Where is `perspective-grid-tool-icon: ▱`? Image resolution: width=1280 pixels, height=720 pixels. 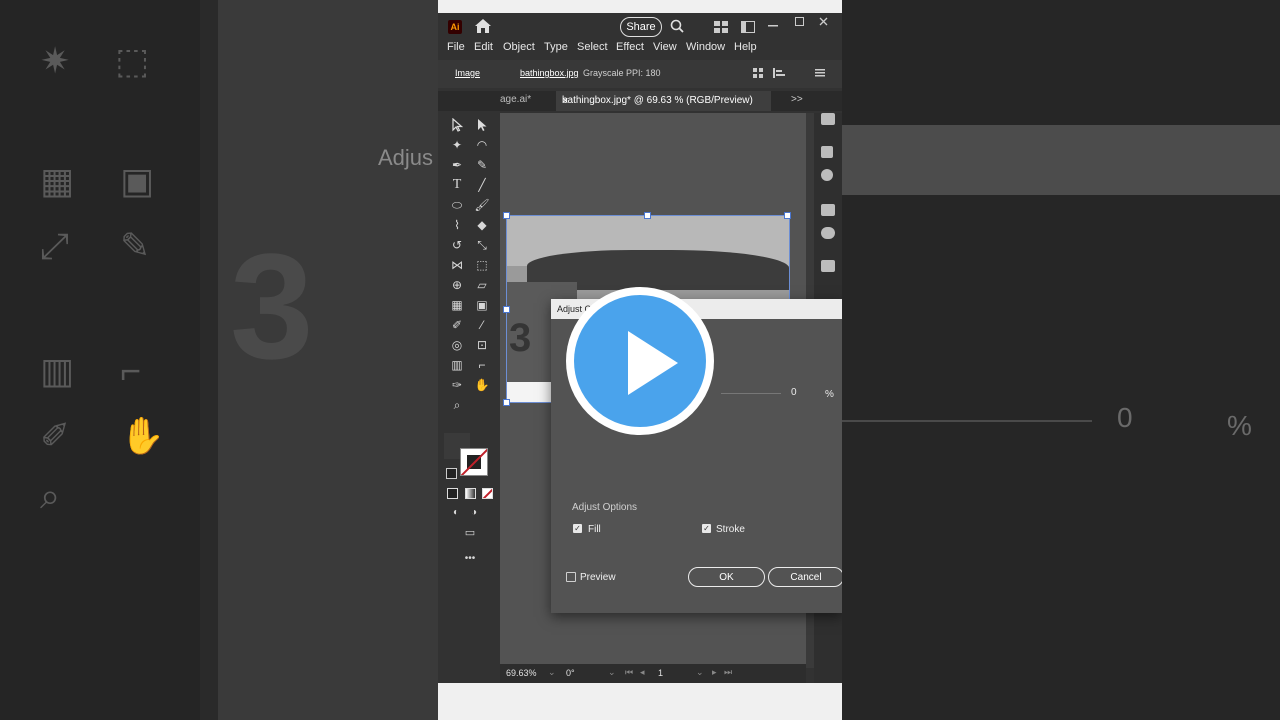 perspective-grid-tool-icon: ▱ is located at coordinates (482, 285).